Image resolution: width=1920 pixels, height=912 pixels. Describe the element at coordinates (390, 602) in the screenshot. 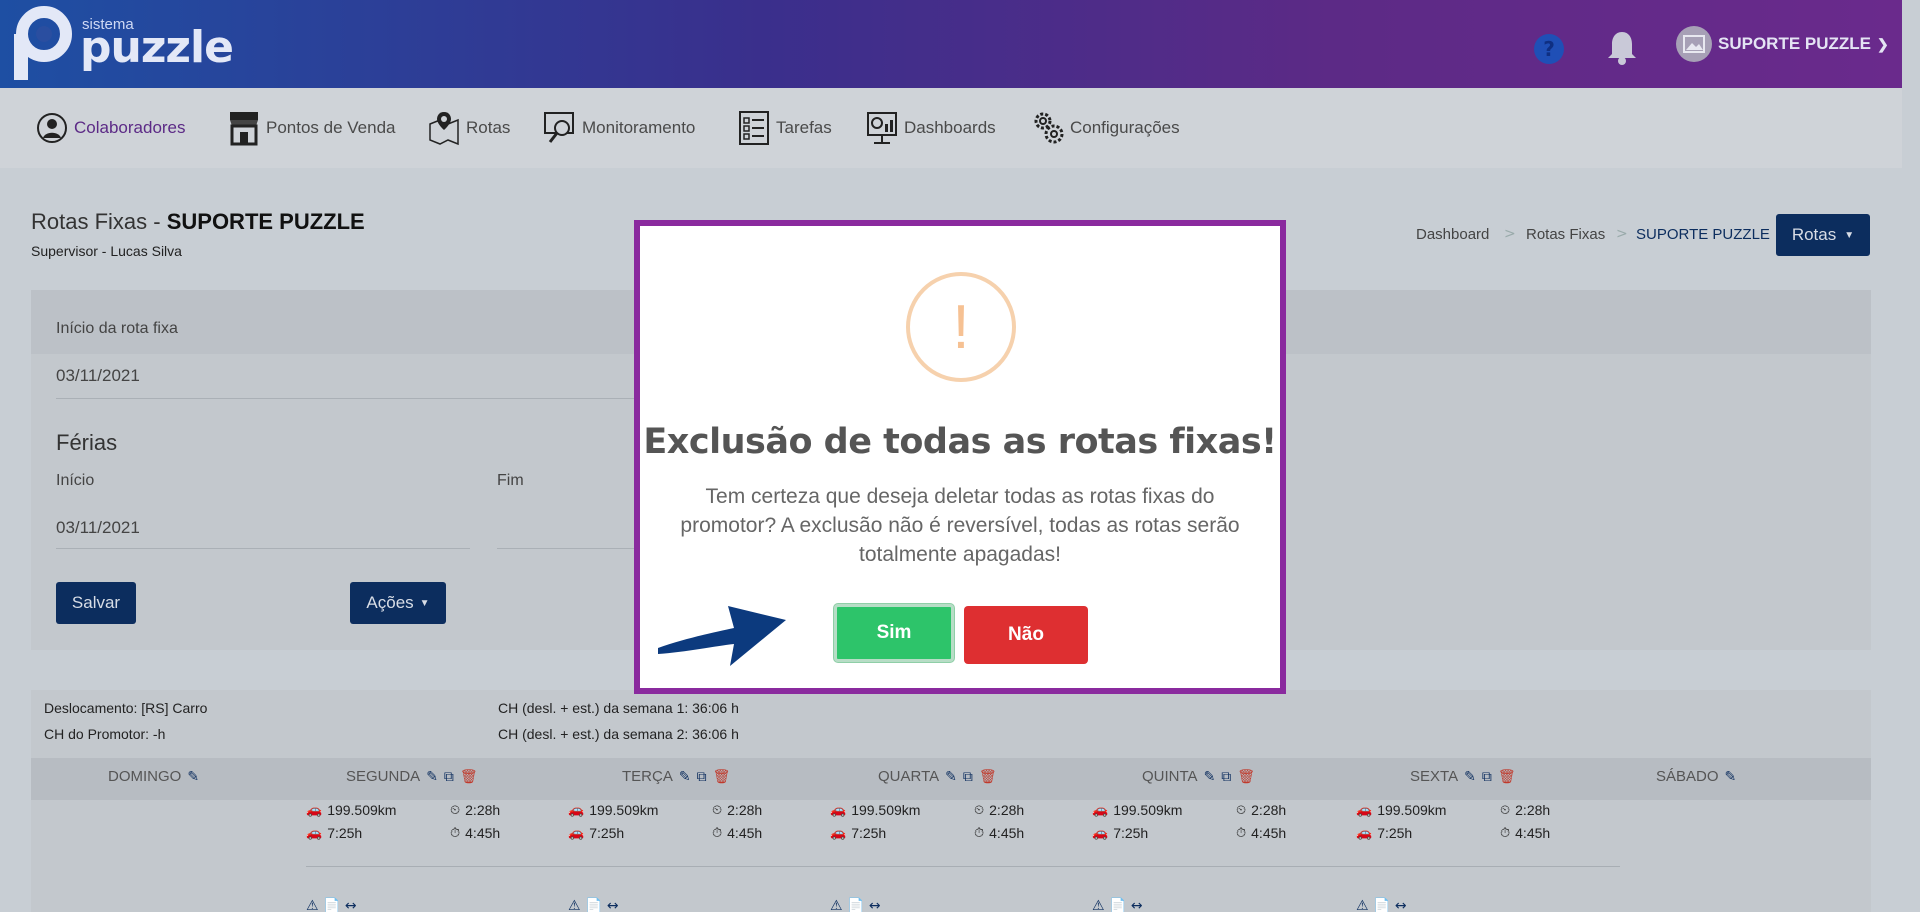

I see `actions-button-label: Ações` at that location.